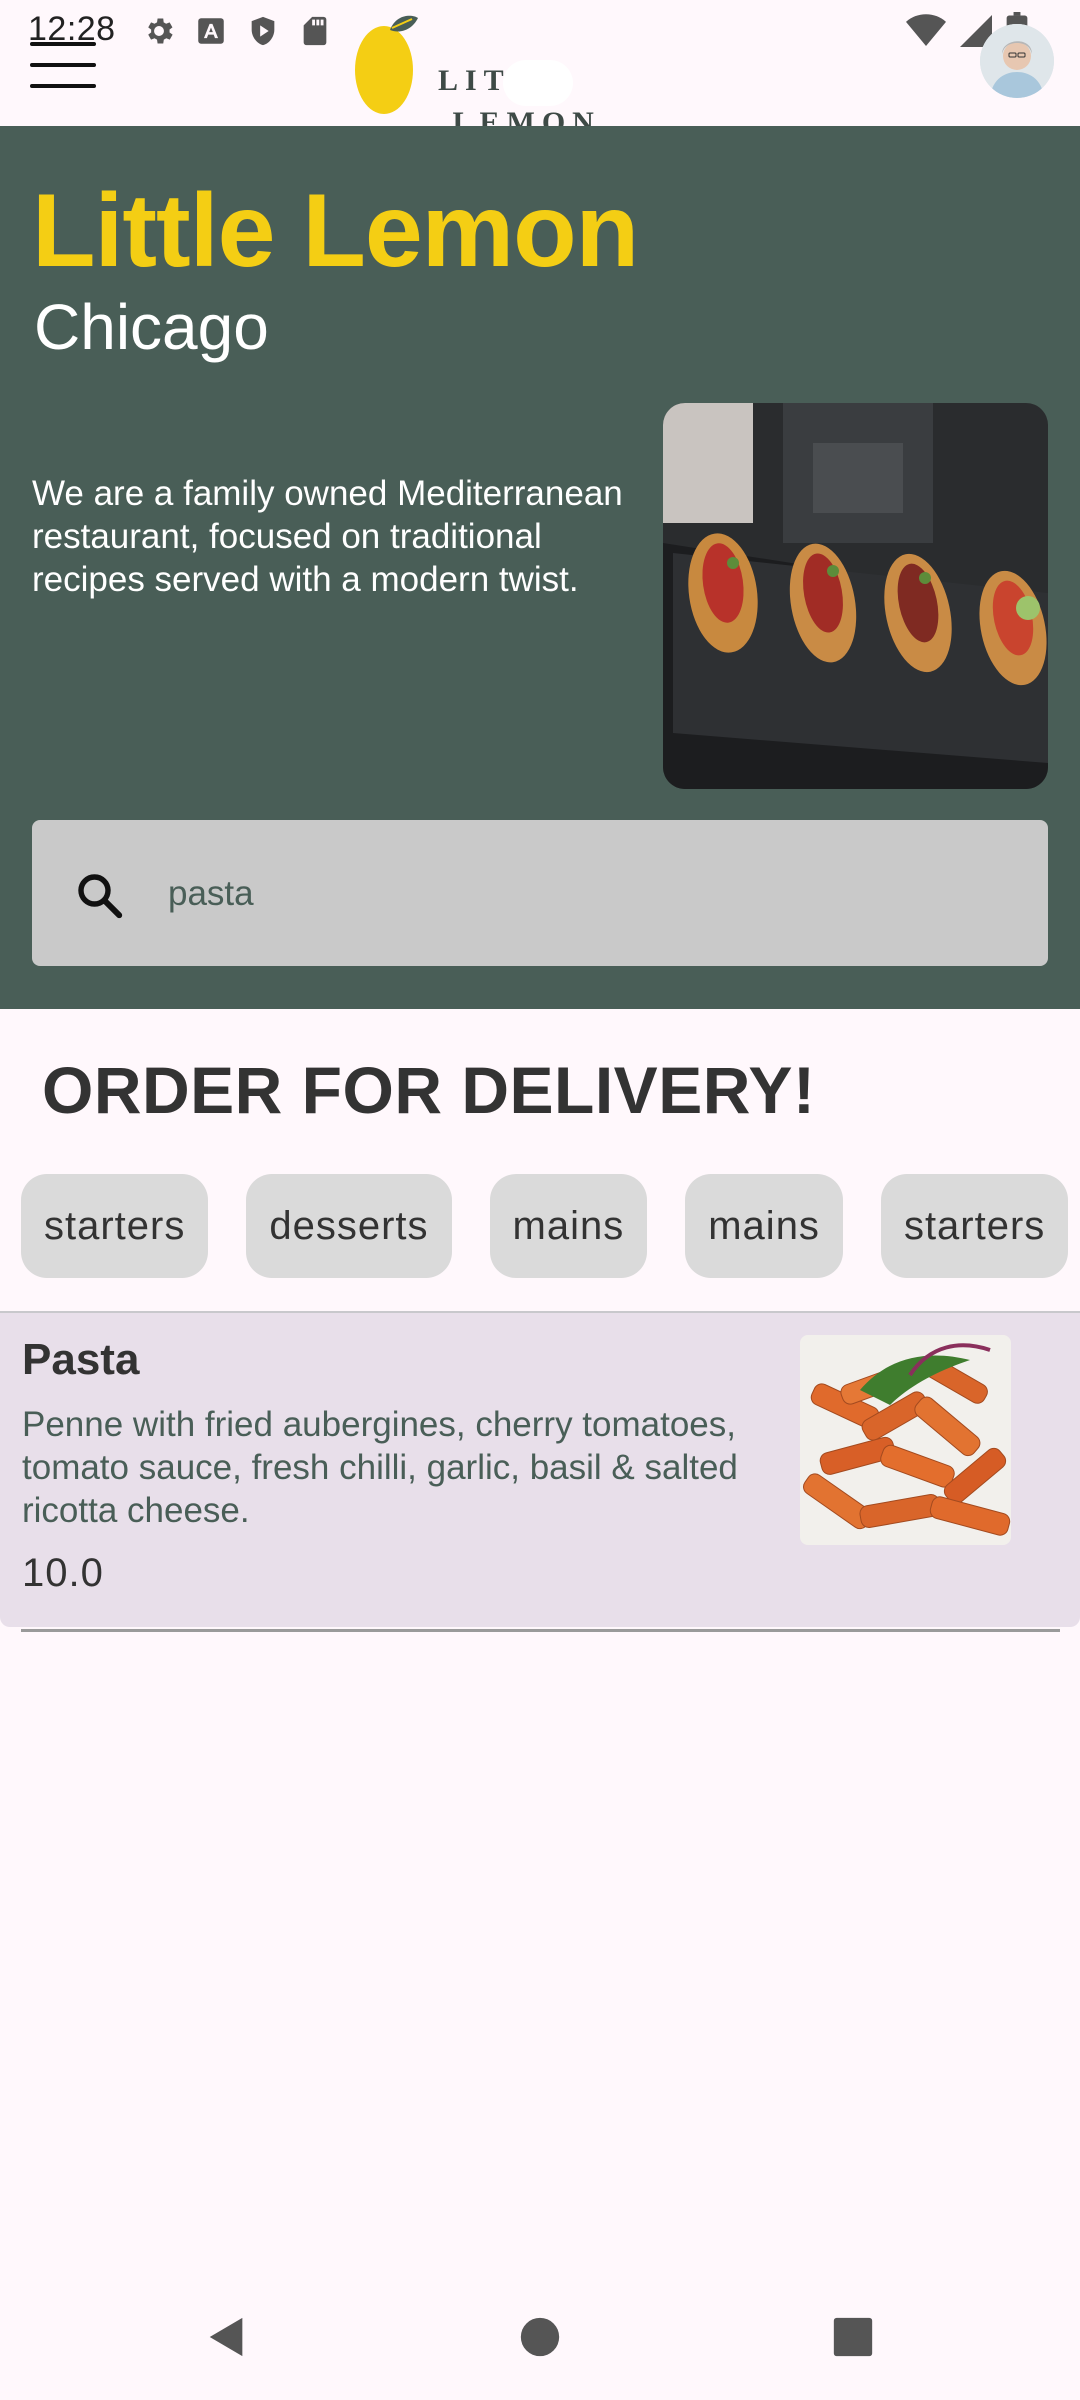 This screenshot has height=2400, width=1080. What do you see at coordinates (315, 31) in the screenshot?
I see `sd-card-icon` at bounding box center [315, 31].